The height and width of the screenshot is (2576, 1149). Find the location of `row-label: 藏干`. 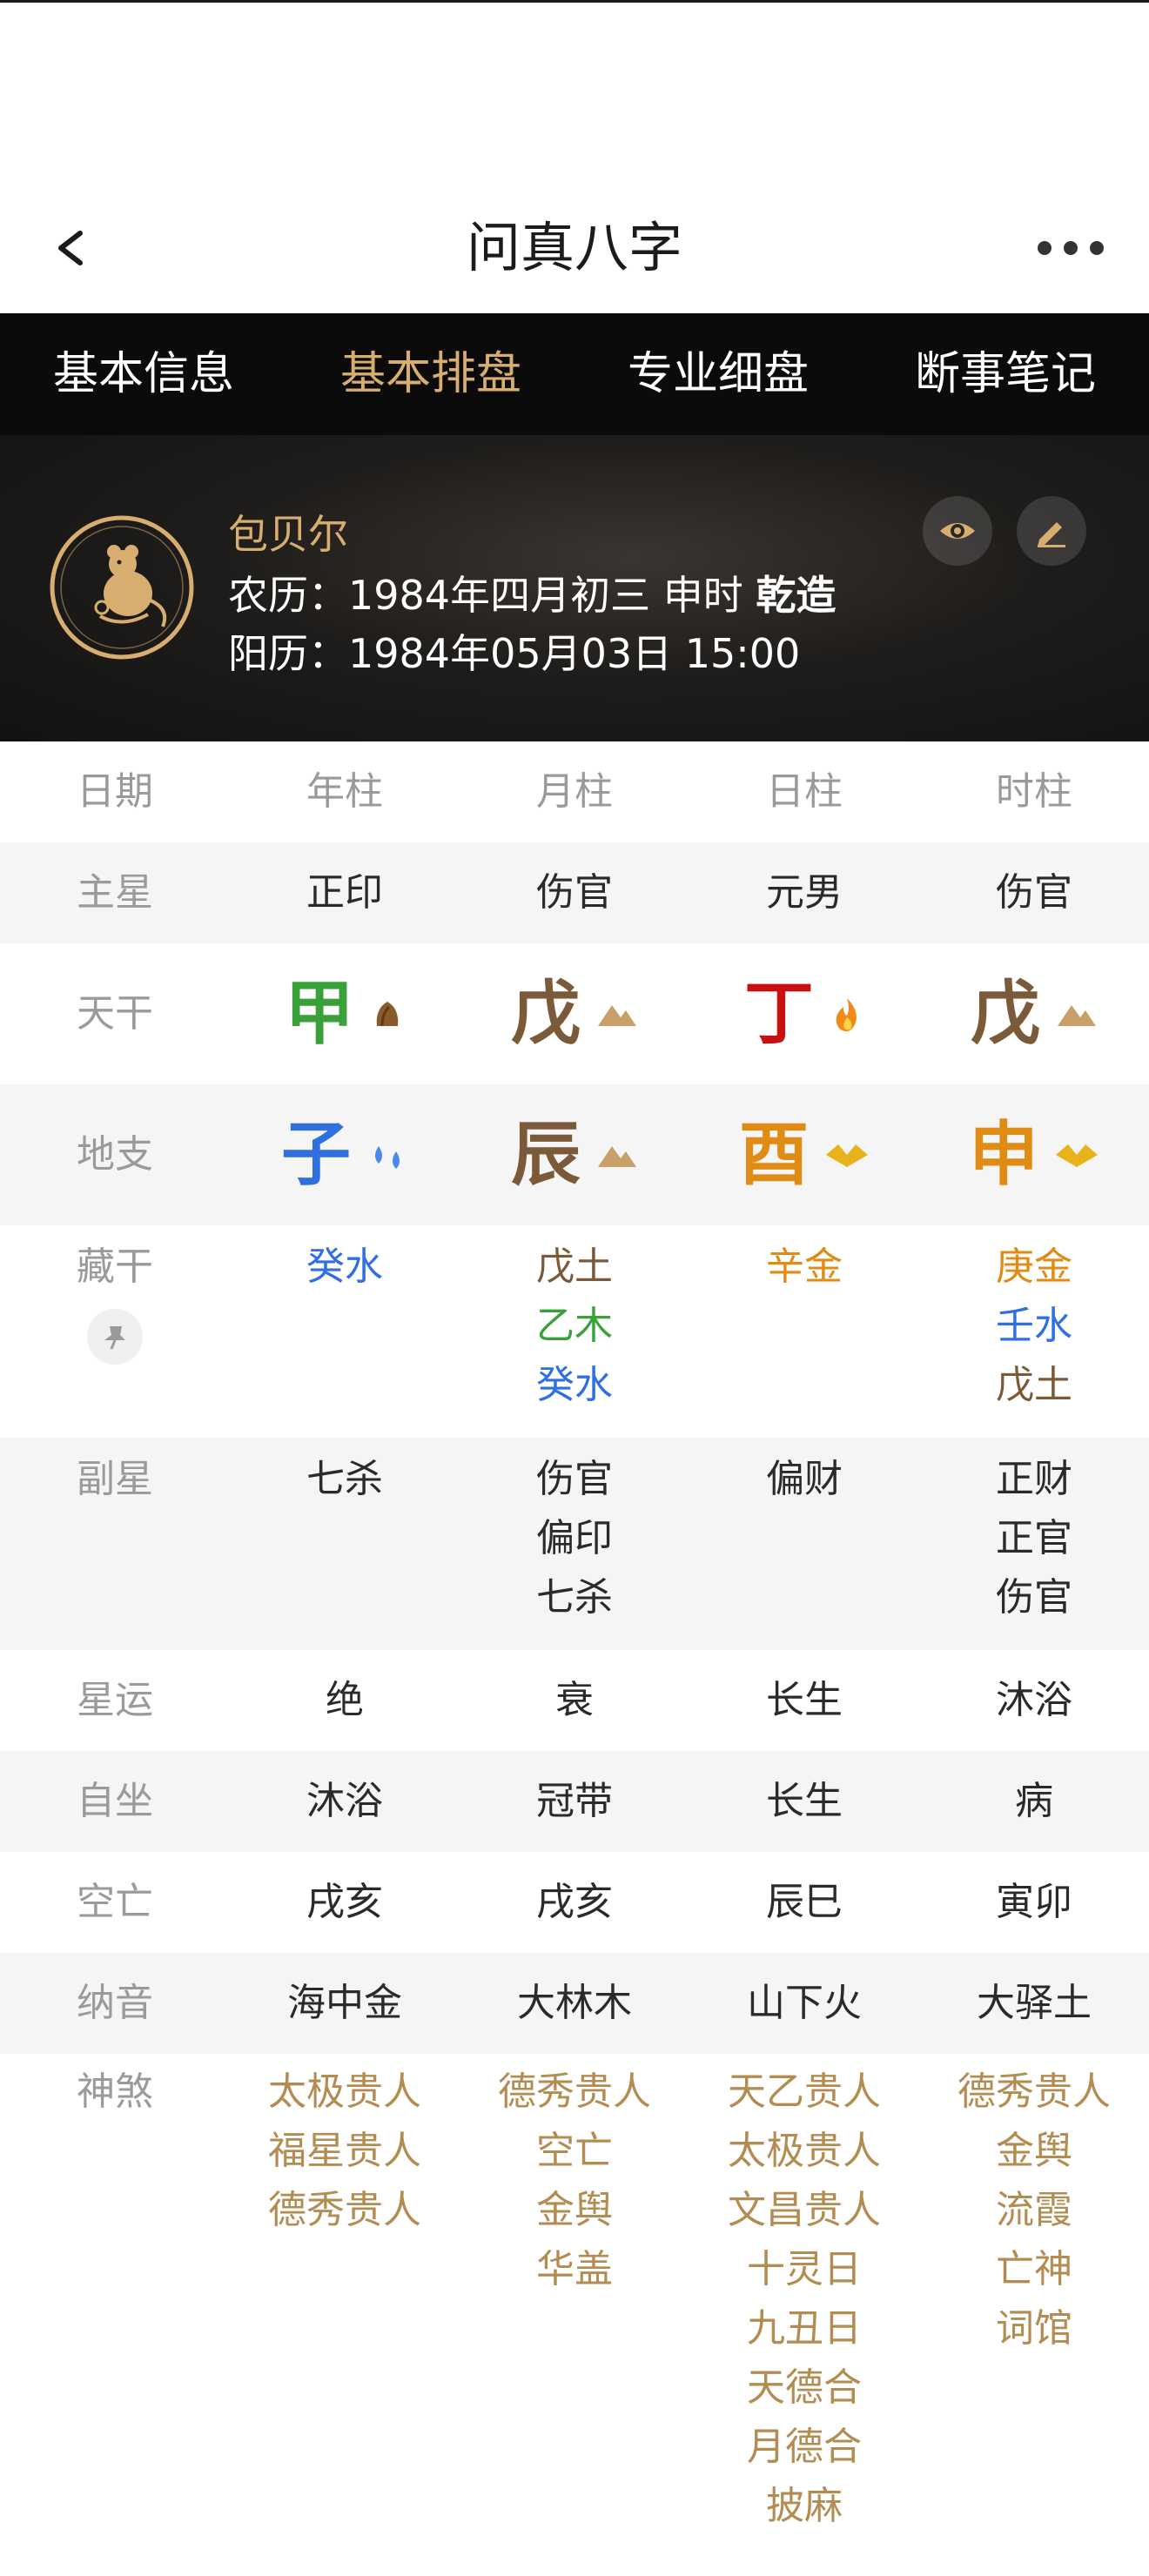

row-label: 藏干 is located at coordinates (115, 1266).